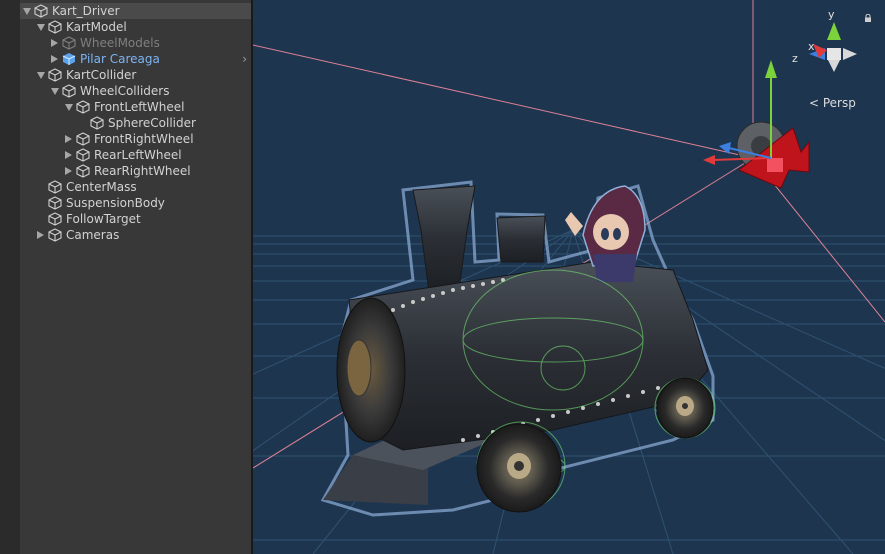 This screenshot has width=885, height=554. I want to click on hierarchy-item: WheelModels, so click(135, 43).